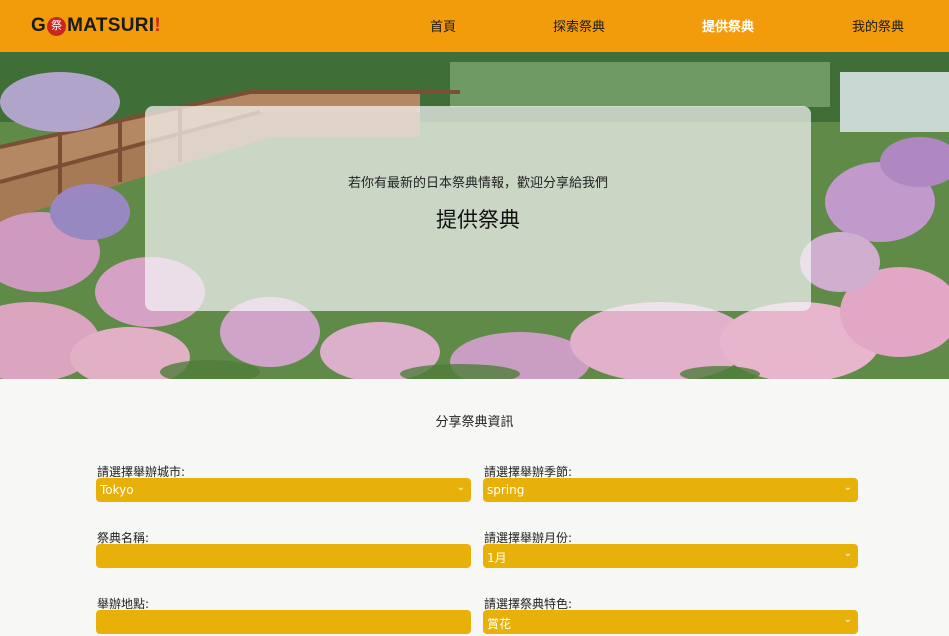 This screenshot has width=949, height=636. What do you see at coordinates (670, 490) in the screenshot?
I see `season-select: spring ⌄` at bounding box center [670, 490].